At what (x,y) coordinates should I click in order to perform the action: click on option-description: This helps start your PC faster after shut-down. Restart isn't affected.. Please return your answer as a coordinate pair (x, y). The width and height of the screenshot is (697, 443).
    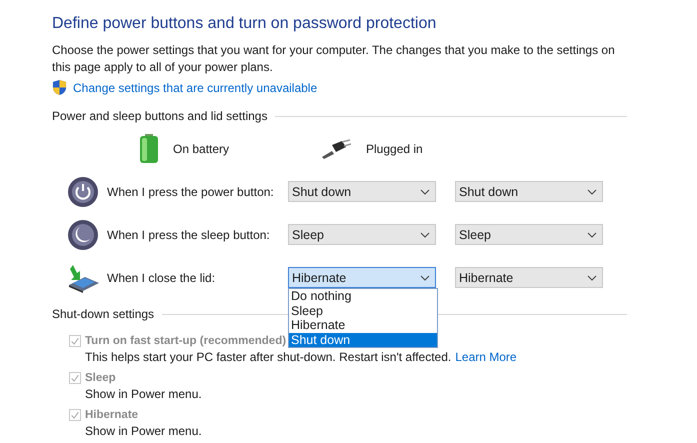
    Looking at the image, I should click on (268, 358).